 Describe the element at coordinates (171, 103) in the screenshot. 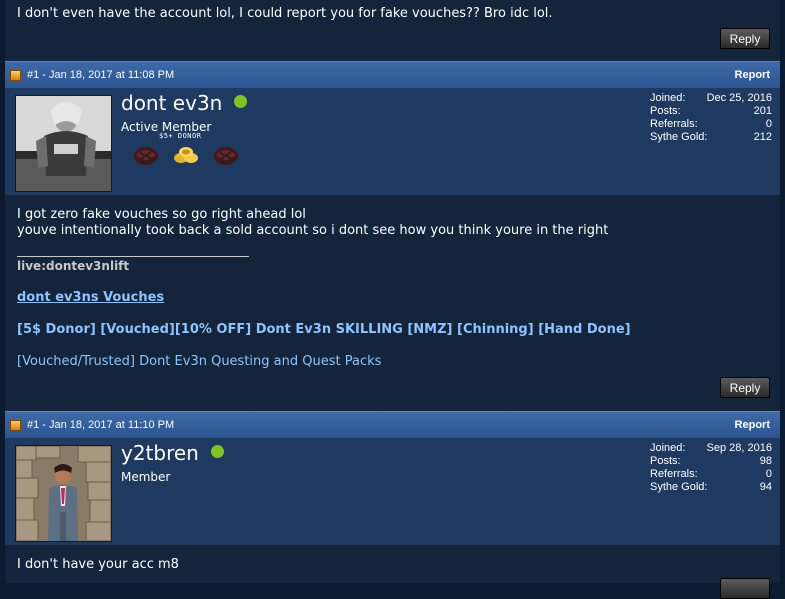

I see `username-text: dont ev3n` at that location.